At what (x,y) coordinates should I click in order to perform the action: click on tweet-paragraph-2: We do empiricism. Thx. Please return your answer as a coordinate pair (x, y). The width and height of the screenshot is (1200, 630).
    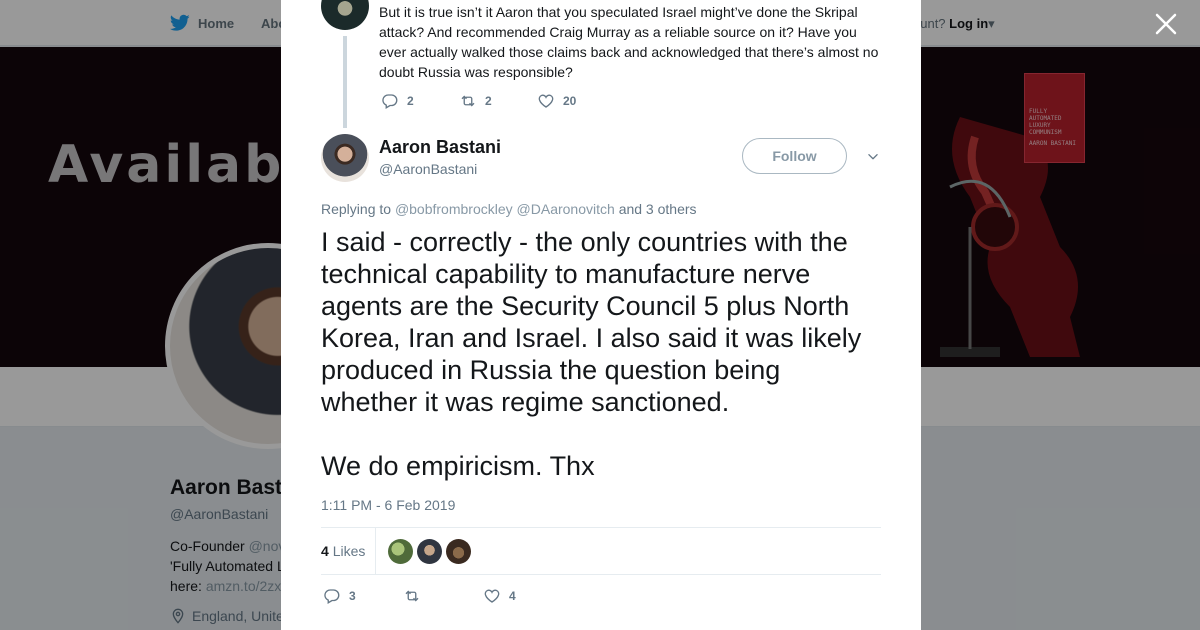
    Looking at the image, I should click on (458, 466).